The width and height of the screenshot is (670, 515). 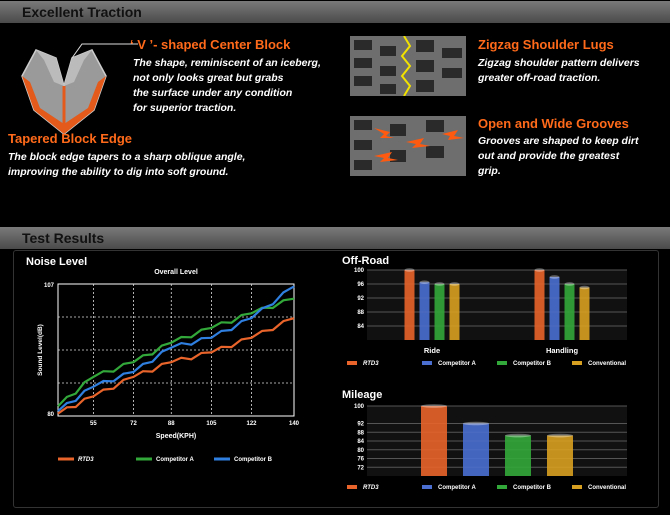 I want to click on mileage-legend-label: RTD3, so click(x=371, y=488).